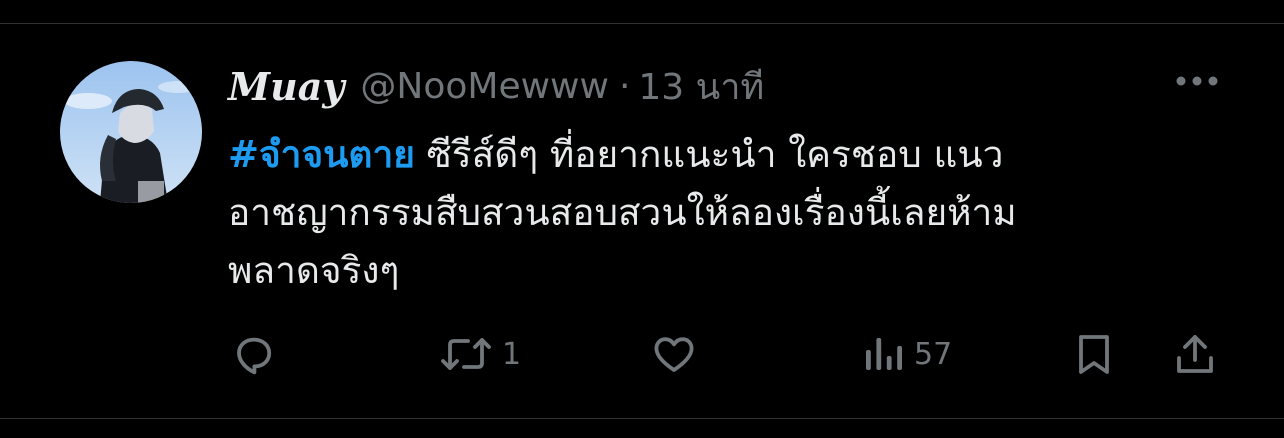 The height and width of the screenshot is (438, 1284). I want to click on bookmark-icon, so click(1094, 354).